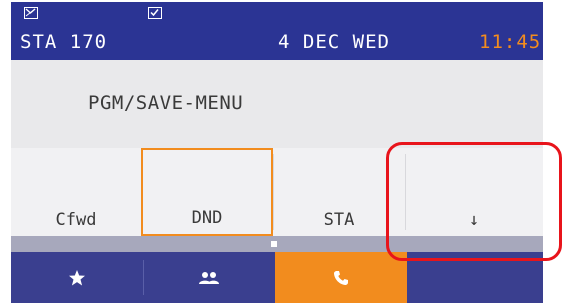 The image size is (563, 305). What do you see at coordinates (76, 220) in the screenshot?
I see `softkey-label: Cfwd` at bounding box center [76, 220].